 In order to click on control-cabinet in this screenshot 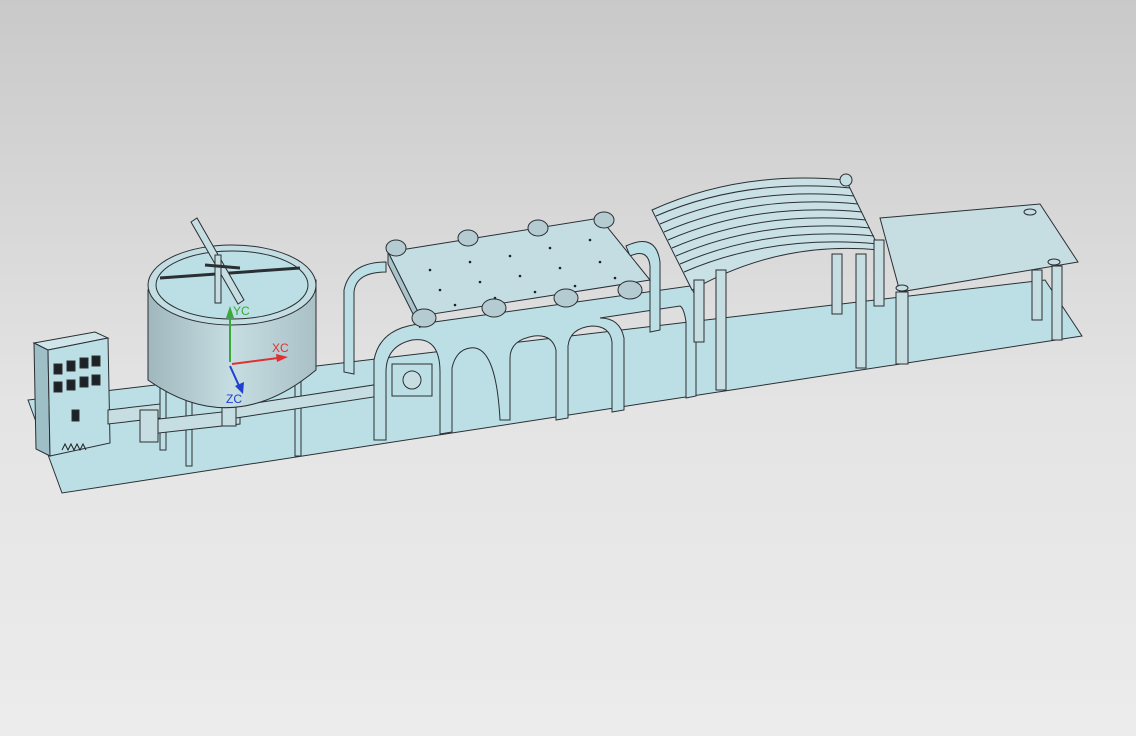, I will do `click(71, 394)`.